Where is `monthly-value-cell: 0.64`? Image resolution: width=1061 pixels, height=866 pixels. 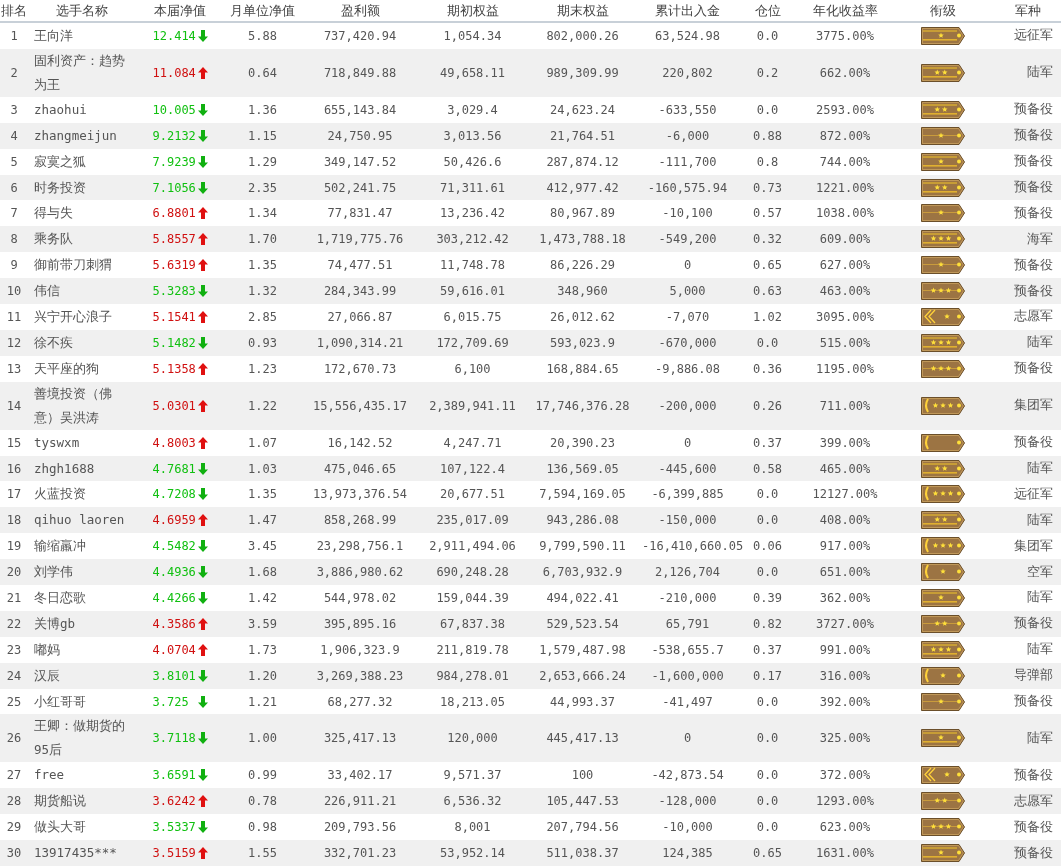
monthly-value-cell: 0.64 is located at coordinates (262, 72).